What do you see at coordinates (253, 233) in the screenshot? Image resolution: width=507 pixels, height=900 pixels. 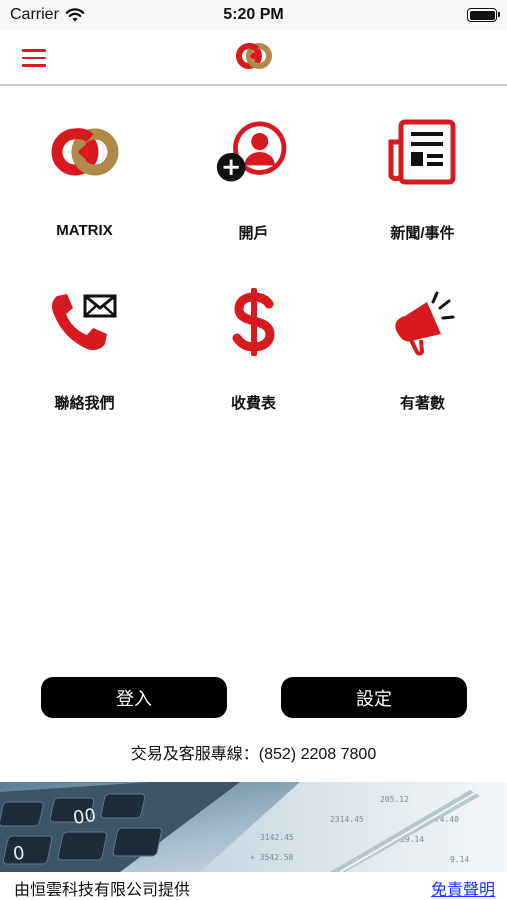 I see `tile-label: 開戶` at bounding box center [253, 233].